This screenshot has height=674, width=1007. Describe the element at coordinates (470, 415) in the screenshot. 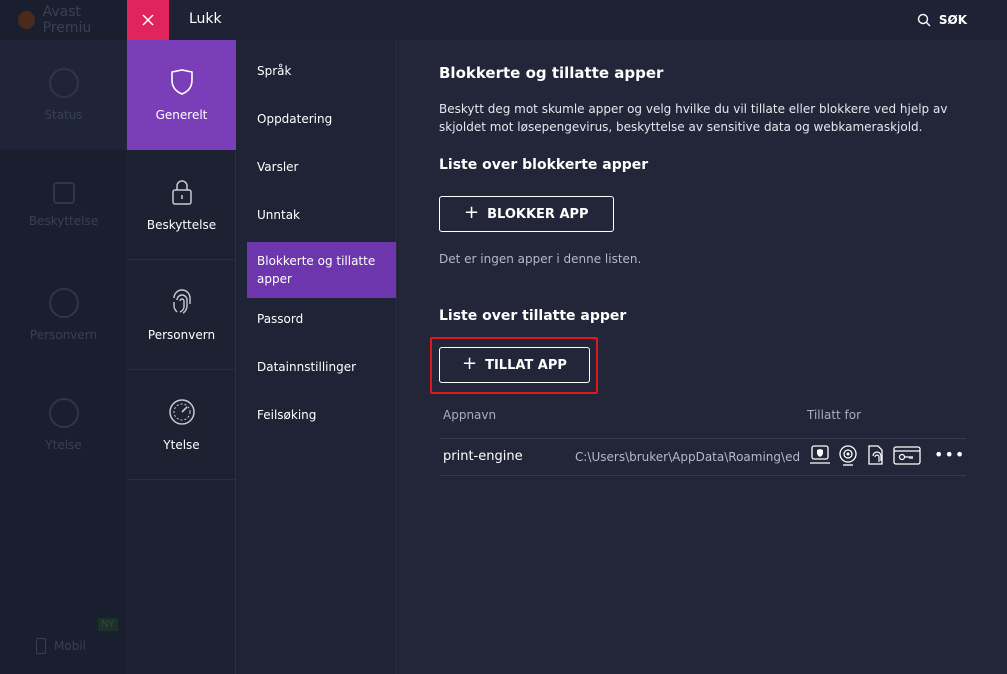

I see `column-header-app-name: Appnavn` at that location.